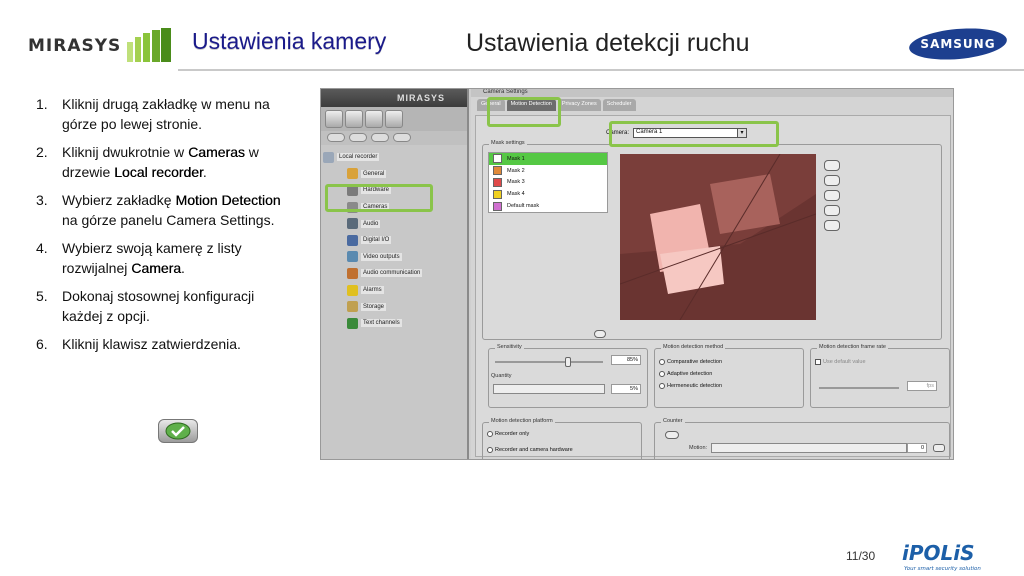 The height and width of the screenshot is (576, 1024). I want to click on reset-counter-button, so click(672, 435).